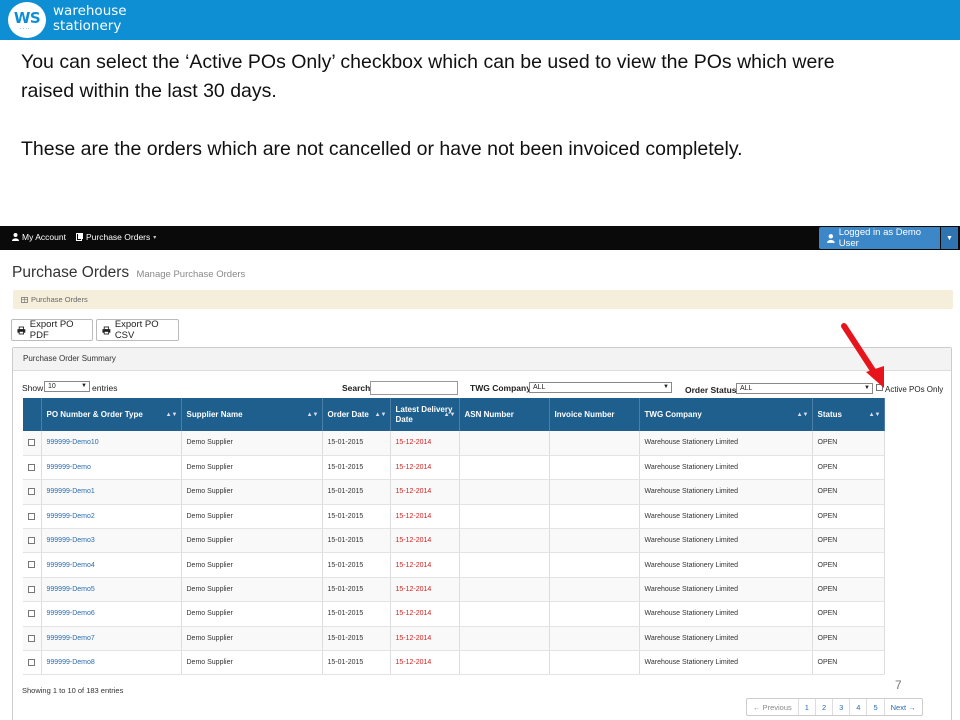 The width and height of the screenshot is (960, 720). Describe the element at coordinates (67, 386) in the screenshot. I see `page-length-select: 10 ▼` at that location.